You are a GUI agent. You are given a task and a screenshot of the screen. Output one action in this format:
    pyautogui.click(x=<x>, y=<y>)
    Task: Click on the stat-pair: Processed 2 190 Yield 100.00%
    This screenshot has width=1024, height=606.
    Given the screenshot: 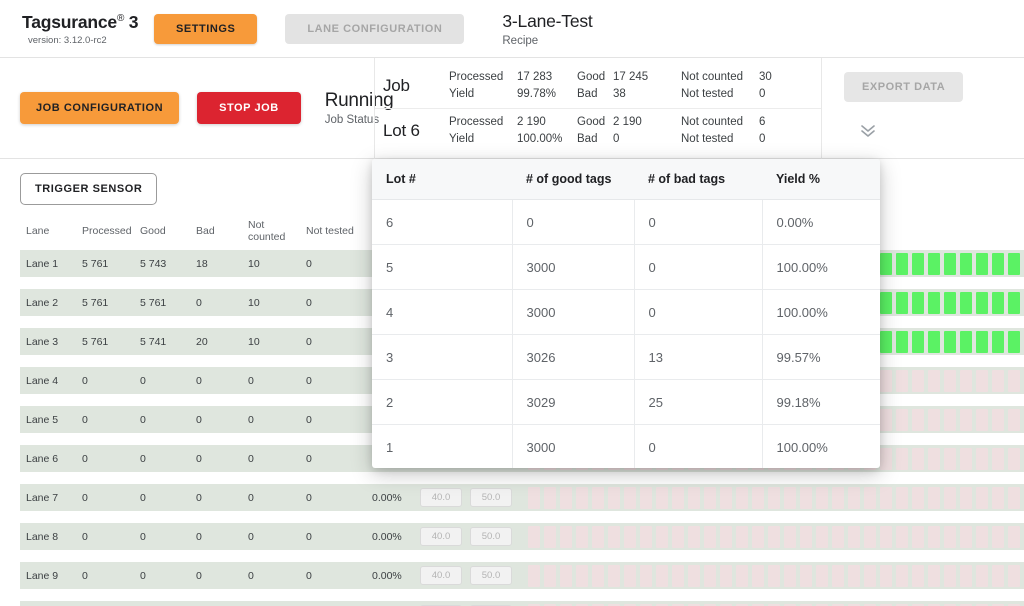 What is the action you would take?
    pyautogui.click(x=513, y=131)
    